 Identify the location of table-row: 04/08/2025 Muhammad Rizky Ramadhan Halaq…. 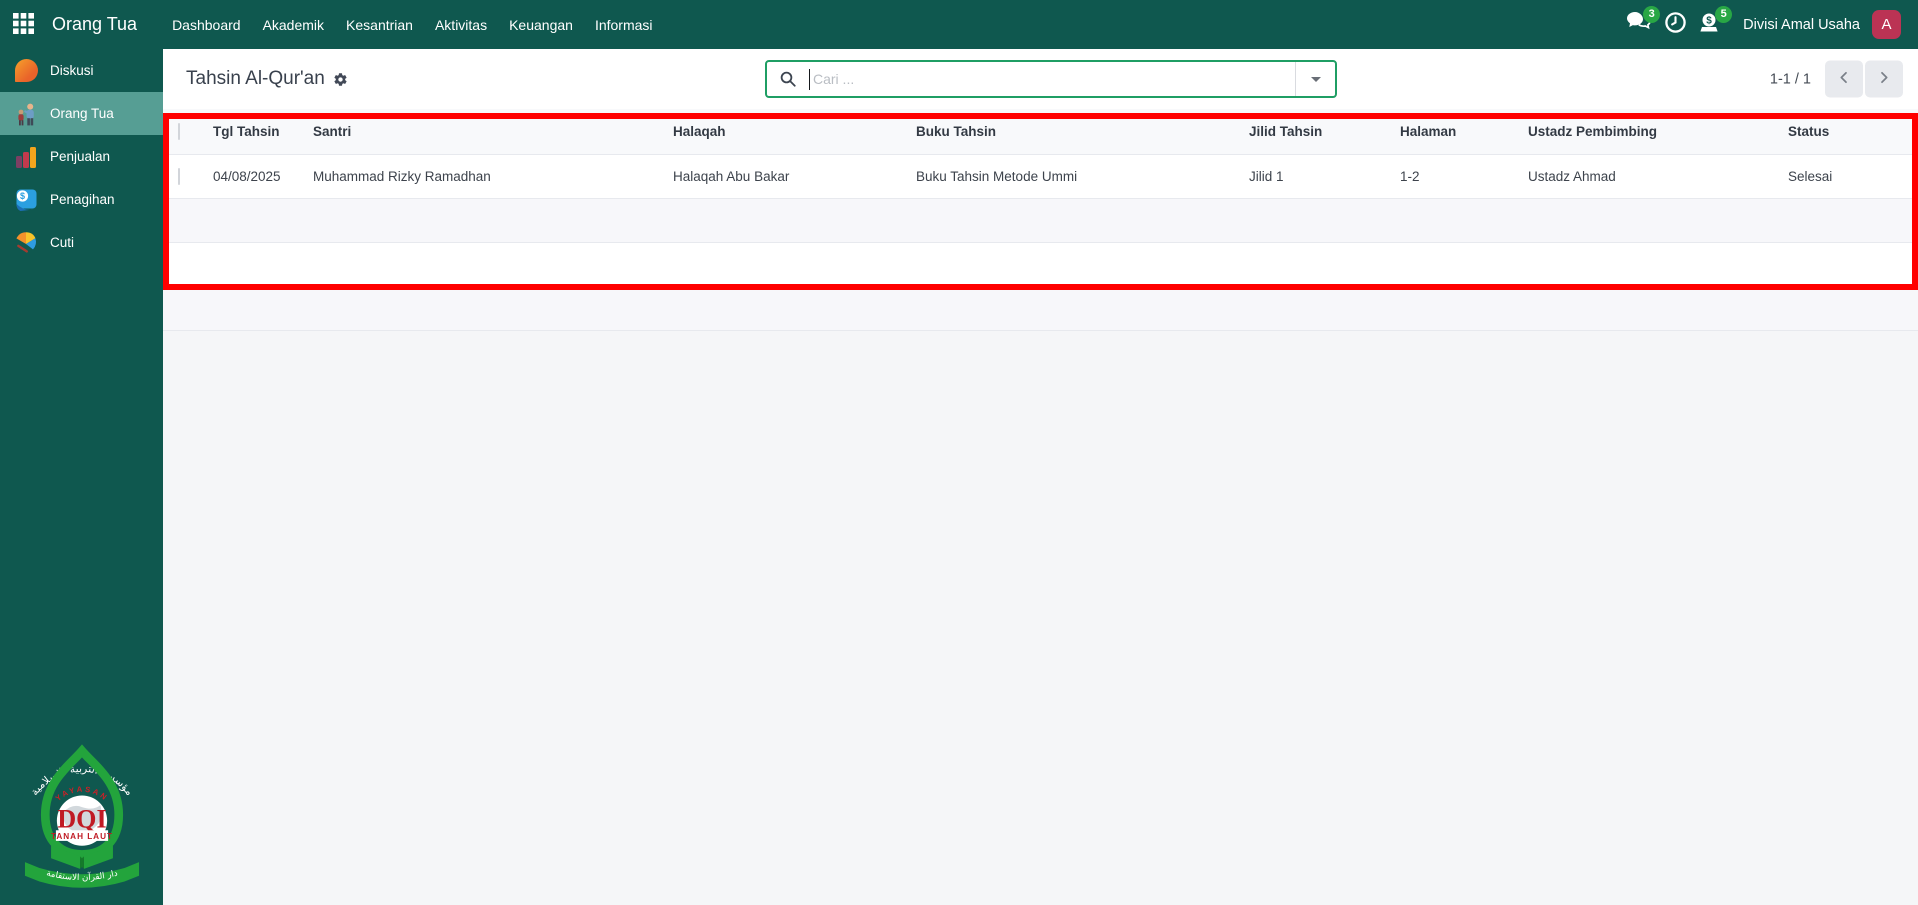
(1040, 176).